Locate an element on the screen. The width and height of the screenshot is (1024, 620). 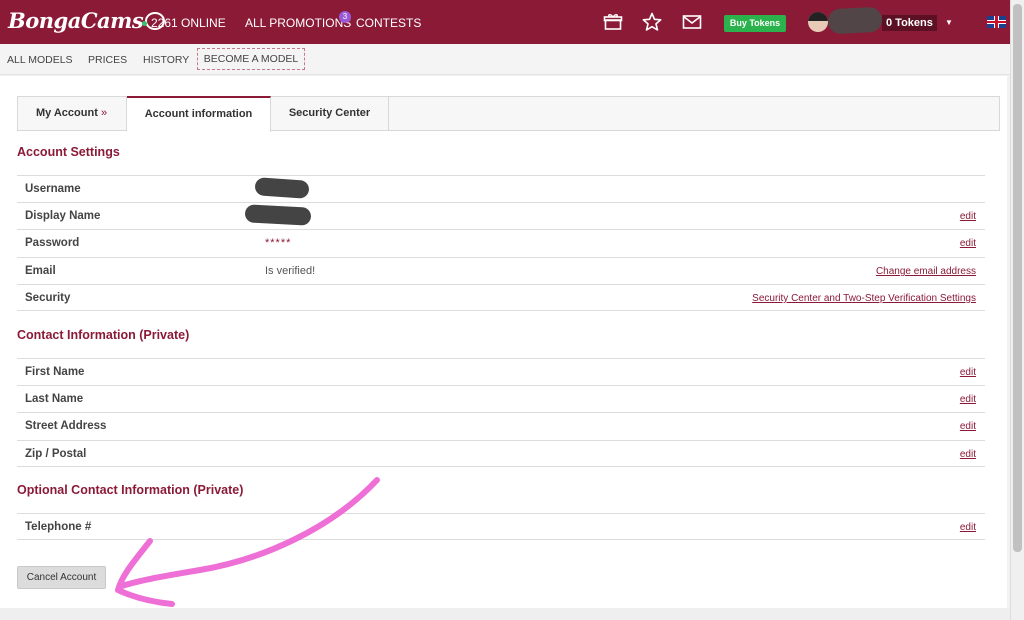
row-label: Telephone # is located at coordinates (58, 527).